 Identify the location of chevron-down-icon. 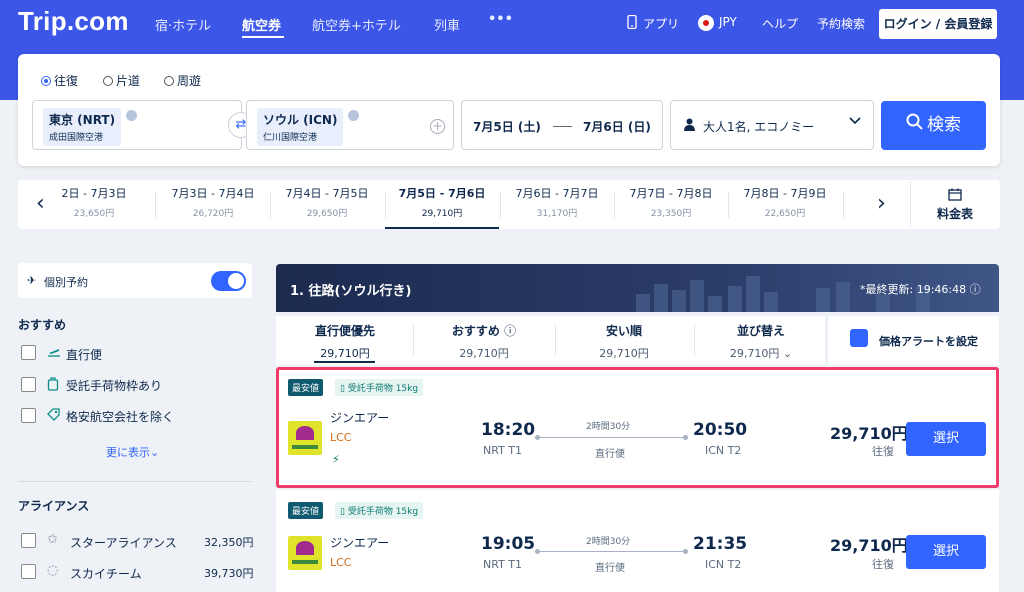
(855, 121).